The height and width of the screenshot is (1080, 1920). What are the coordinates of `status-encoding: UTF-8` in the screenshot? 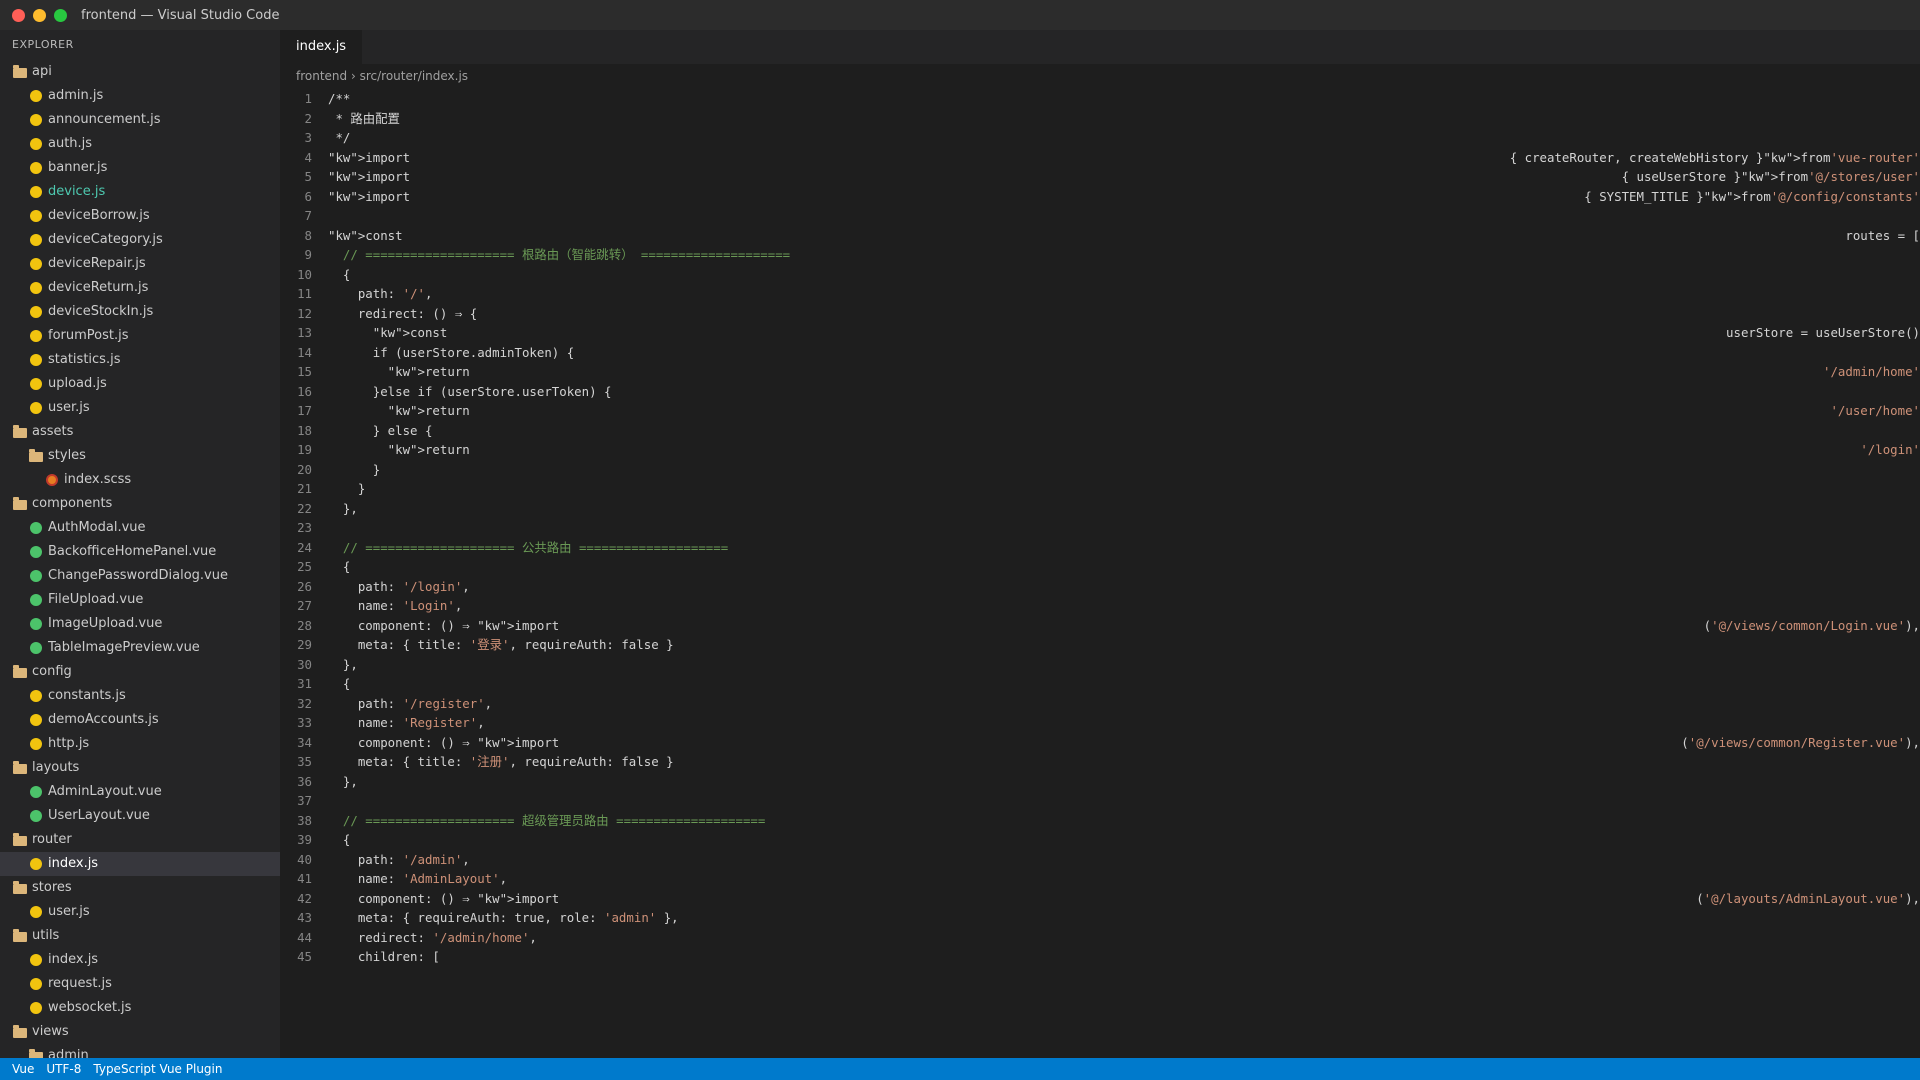 It's located at (63, 1069).